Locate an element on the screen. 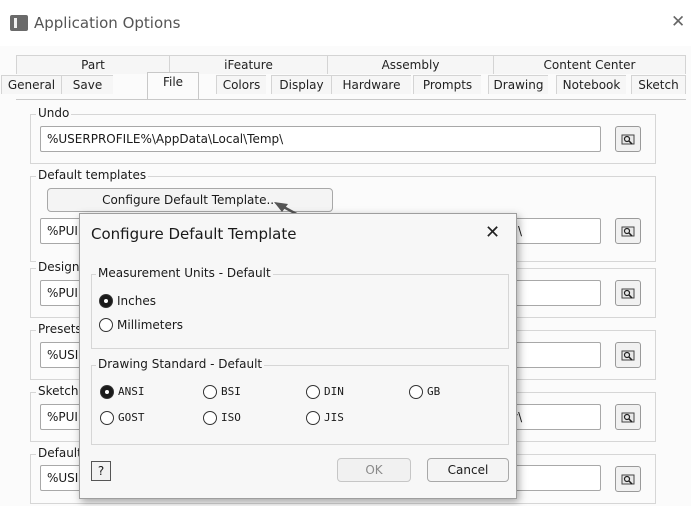 The width and height of the screenshot is (691, 506). default-templates-path-text: %PUI is located at coordinates (62, 231).